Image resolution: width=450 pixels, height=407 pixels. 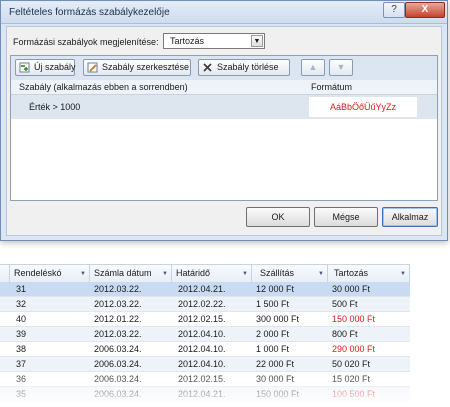 What do you see at coordinates (118, 319) in the screenshot?
I see `table-cell: 2012.01.22.` at bounding box center [118, 319].